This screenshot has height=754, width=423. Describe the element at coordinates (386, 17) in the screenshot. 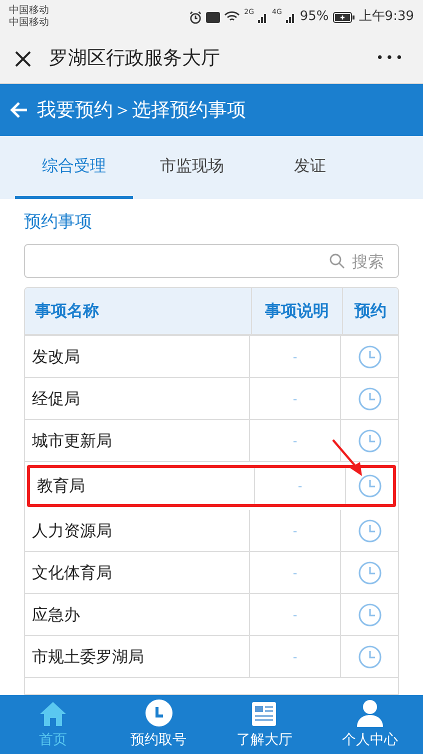

I see `clock-time: 上午9:39` at that location.